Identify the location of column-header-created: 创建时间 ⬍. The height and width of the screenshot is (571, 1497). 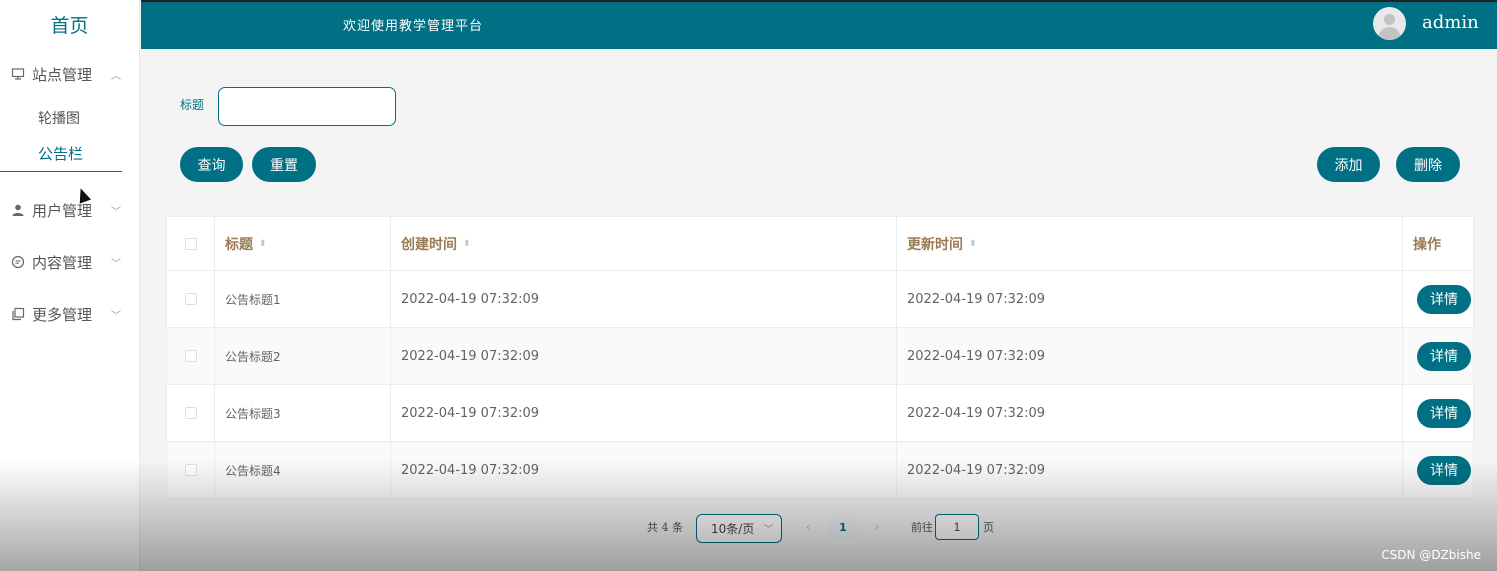
(644, 243).